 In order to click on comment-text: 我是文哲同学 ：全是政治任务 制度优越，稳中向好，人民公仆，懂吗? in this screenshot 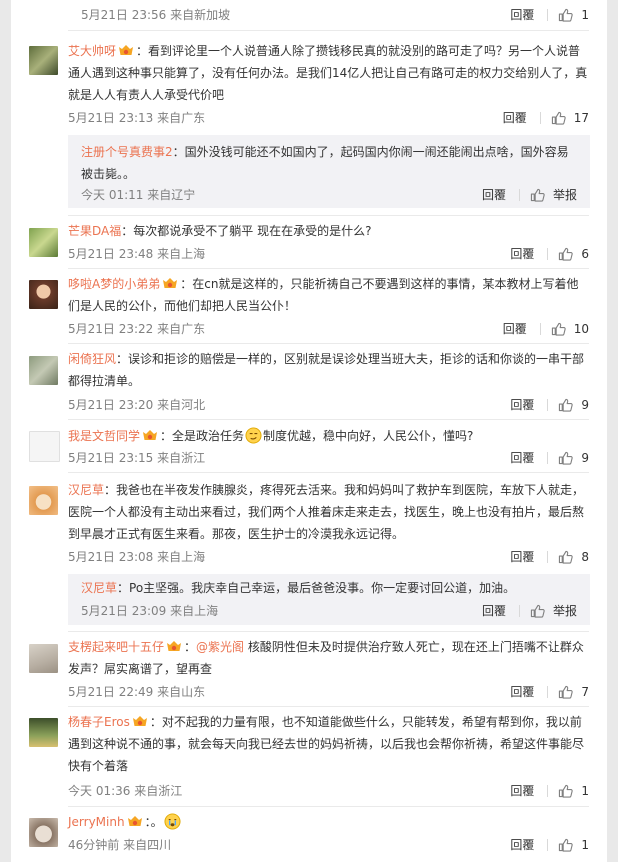, I will do `click(329, 436)`.